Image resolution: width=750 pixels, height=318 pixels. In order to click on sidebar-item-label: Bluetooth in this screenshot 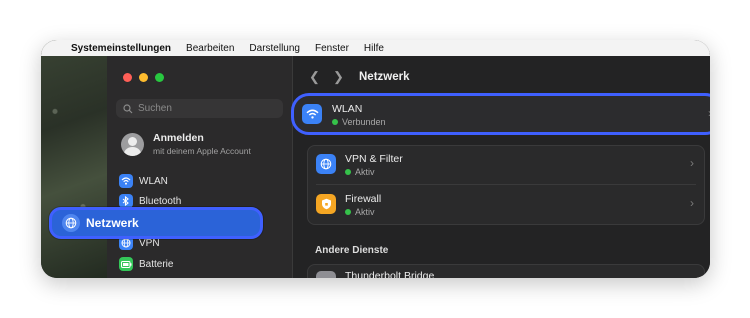, I will do `click(160, 201)`.